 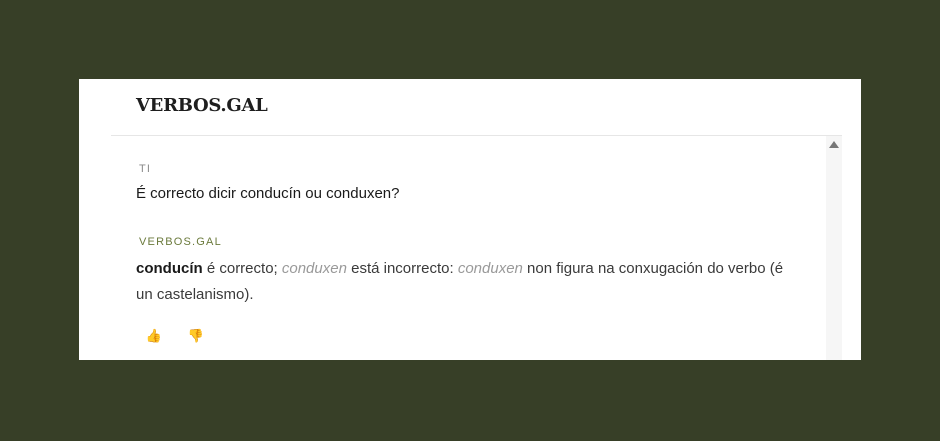 I want to click on answer-text: está incorrecto:, so click(x=402, y=268).